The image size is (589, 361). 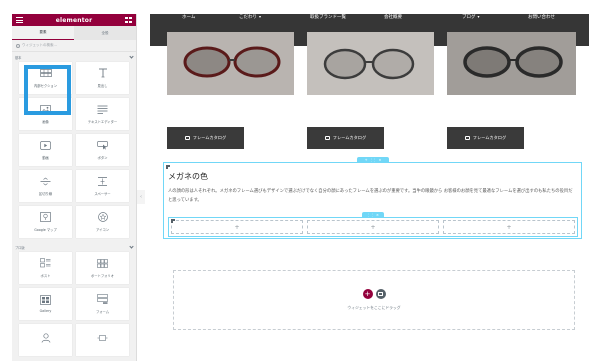 I want to click on nav-item-contact: お問い合わせ, so click(x=541, y=17).